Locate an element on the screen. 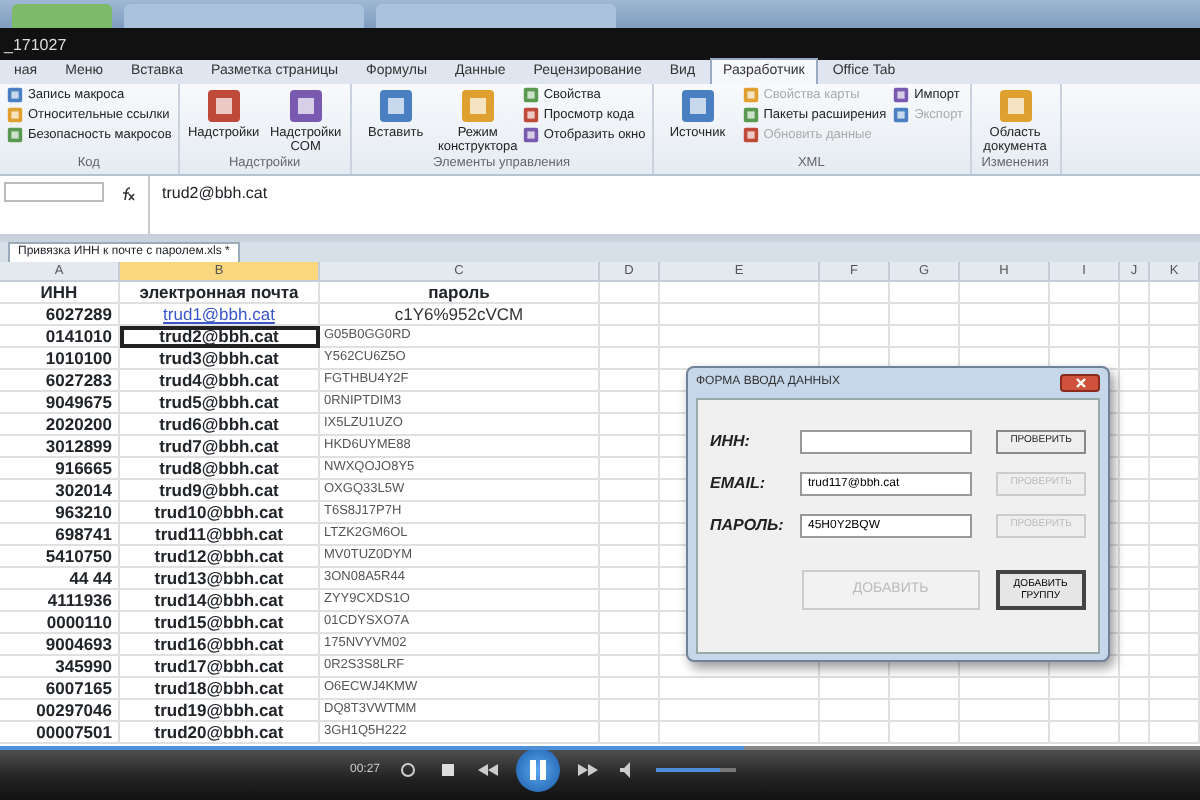 The height and width of the screenshot is (800, 1200). table-cell: trud13@bbh.cat is located at coordinates (220, 579).